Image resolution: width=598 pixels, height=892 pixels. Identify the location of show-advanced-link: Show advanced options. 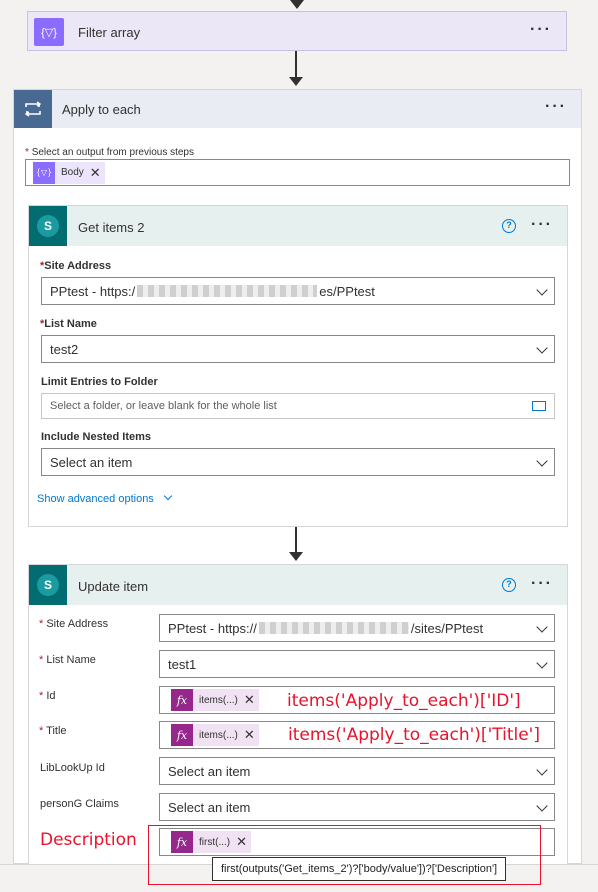
(105, 498).